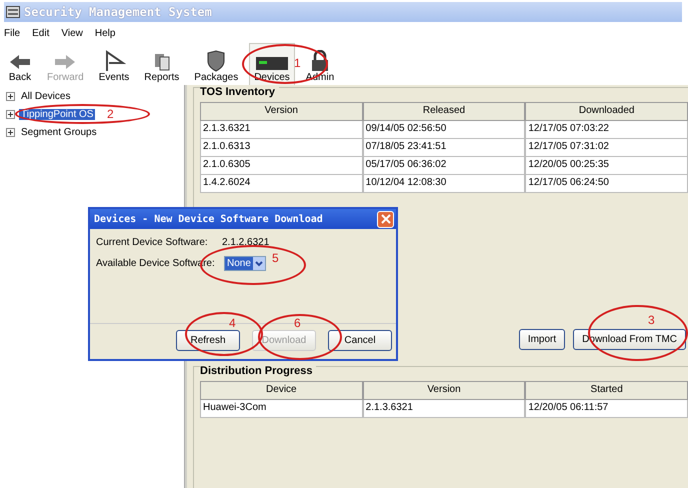  I want to click on annotation-number: 3, so click(651, 320).